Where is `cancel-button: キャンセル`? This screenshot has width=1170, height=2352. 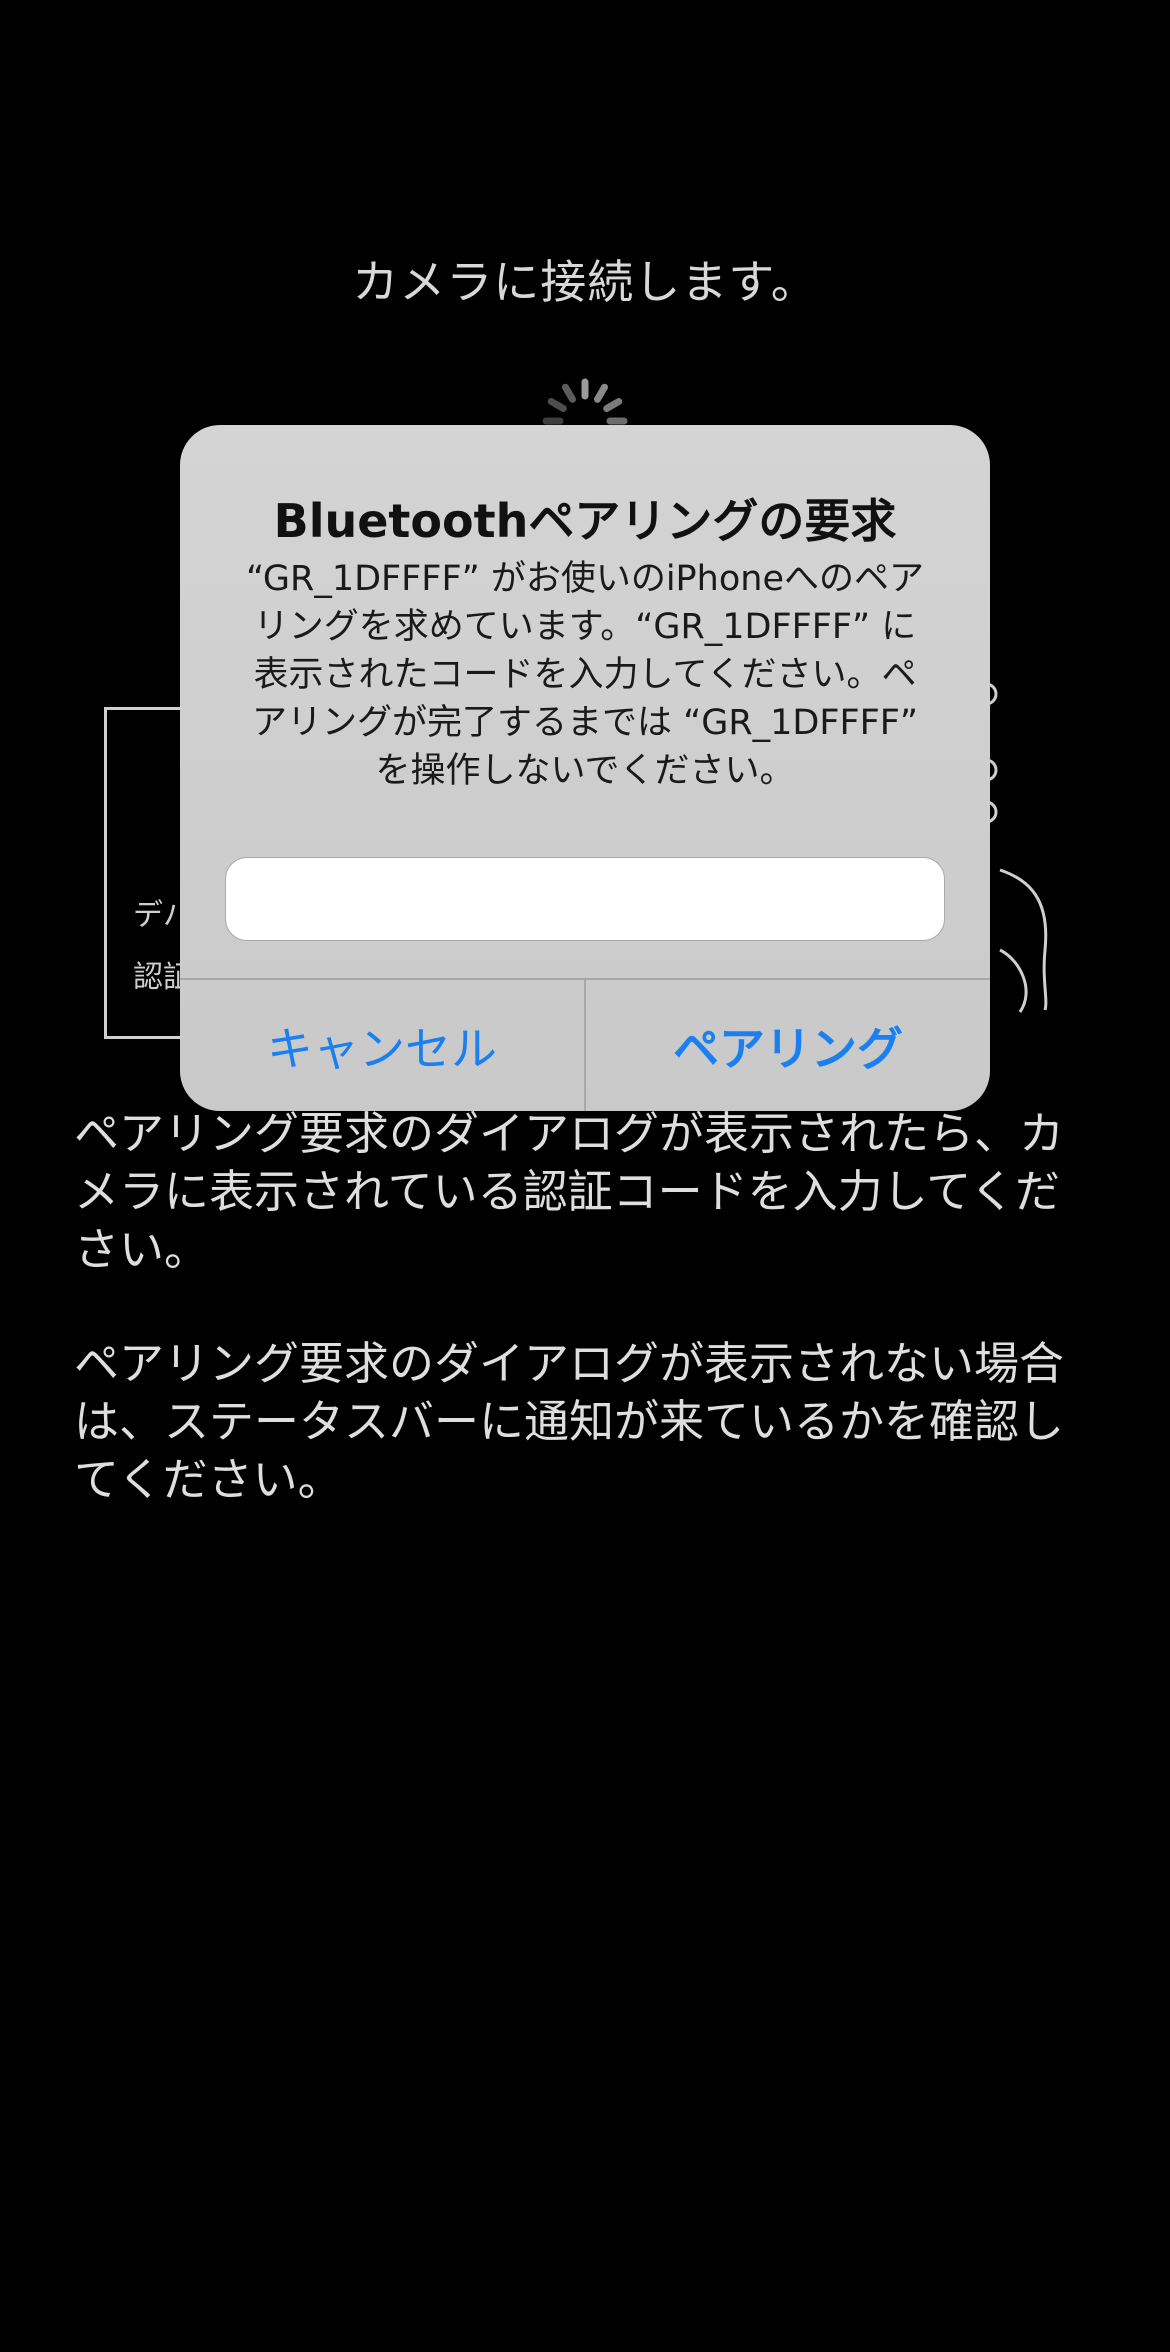 cancel-button: キャンセル is located at coordinates (382, 1045).